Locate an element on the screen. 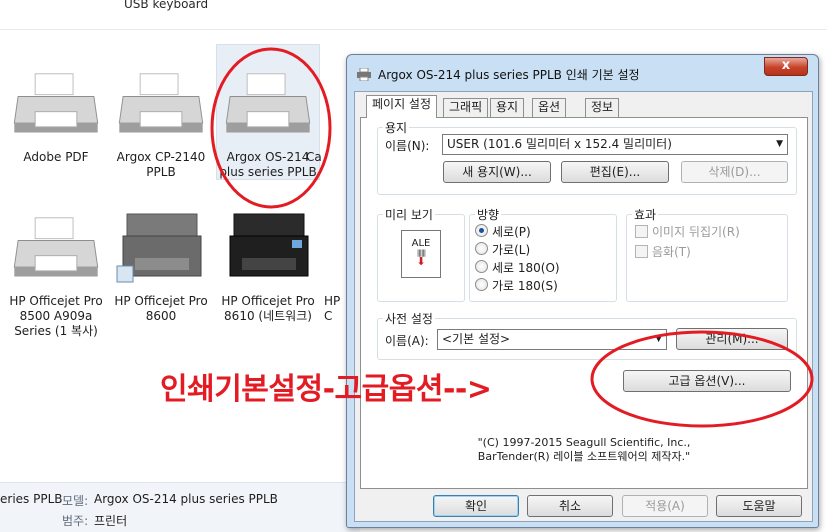  negative-label: 음화(T) is located at coordinates (671, 252).